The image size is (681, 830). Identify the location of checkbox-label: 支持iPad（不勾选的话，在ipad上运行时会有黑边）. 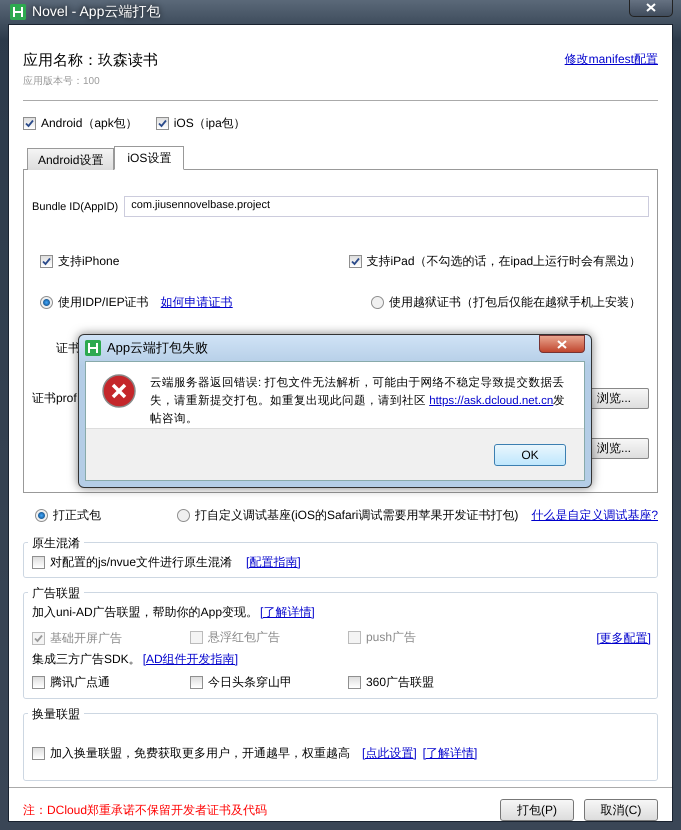
(504, 261).